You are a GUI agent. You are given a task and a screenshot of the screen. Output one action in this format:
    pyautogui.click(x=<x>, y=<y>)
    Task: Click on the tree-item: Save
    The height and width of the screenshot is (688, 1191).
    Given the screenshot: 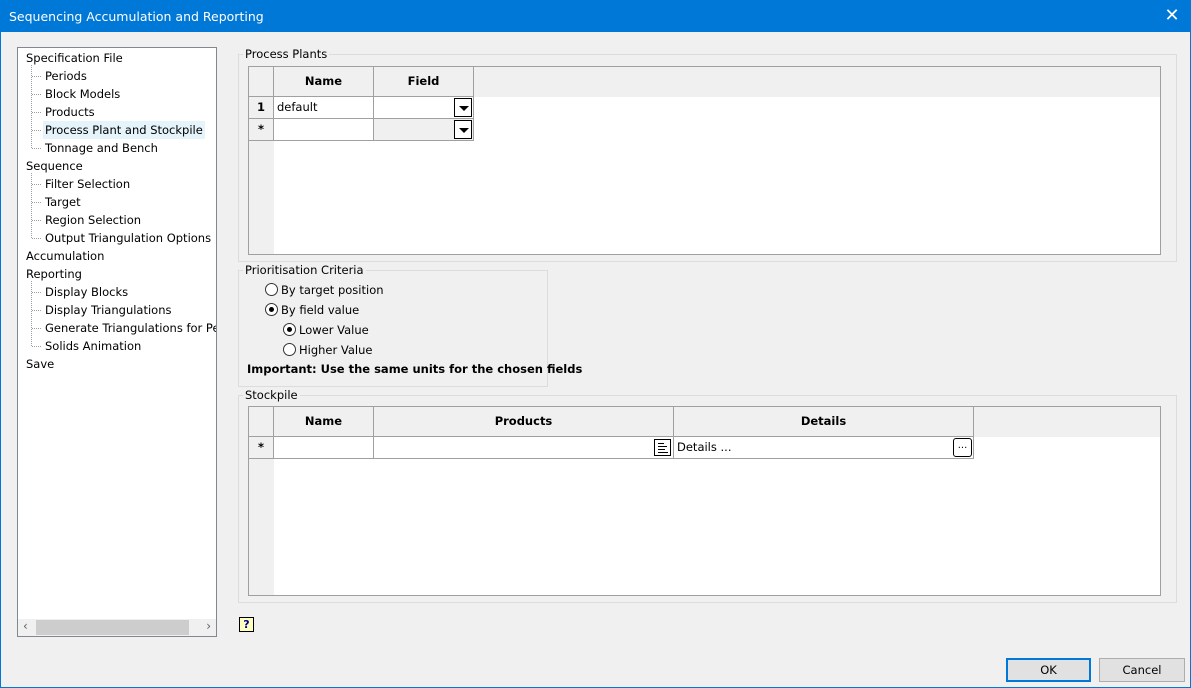 What is the action you would take?
    pyautogui.click(x=40, y=364)
    